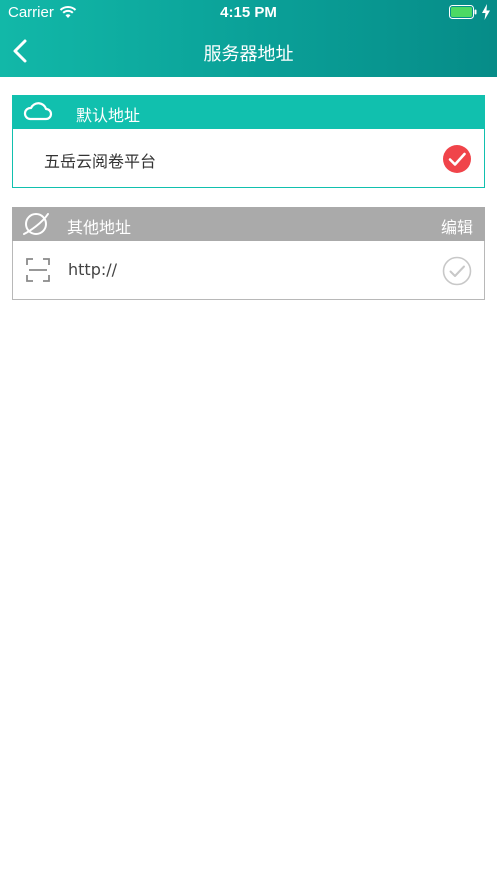 This screenshot has height=883, width=497. I want to click on page-title: 服务器地址, so click(248, 54).